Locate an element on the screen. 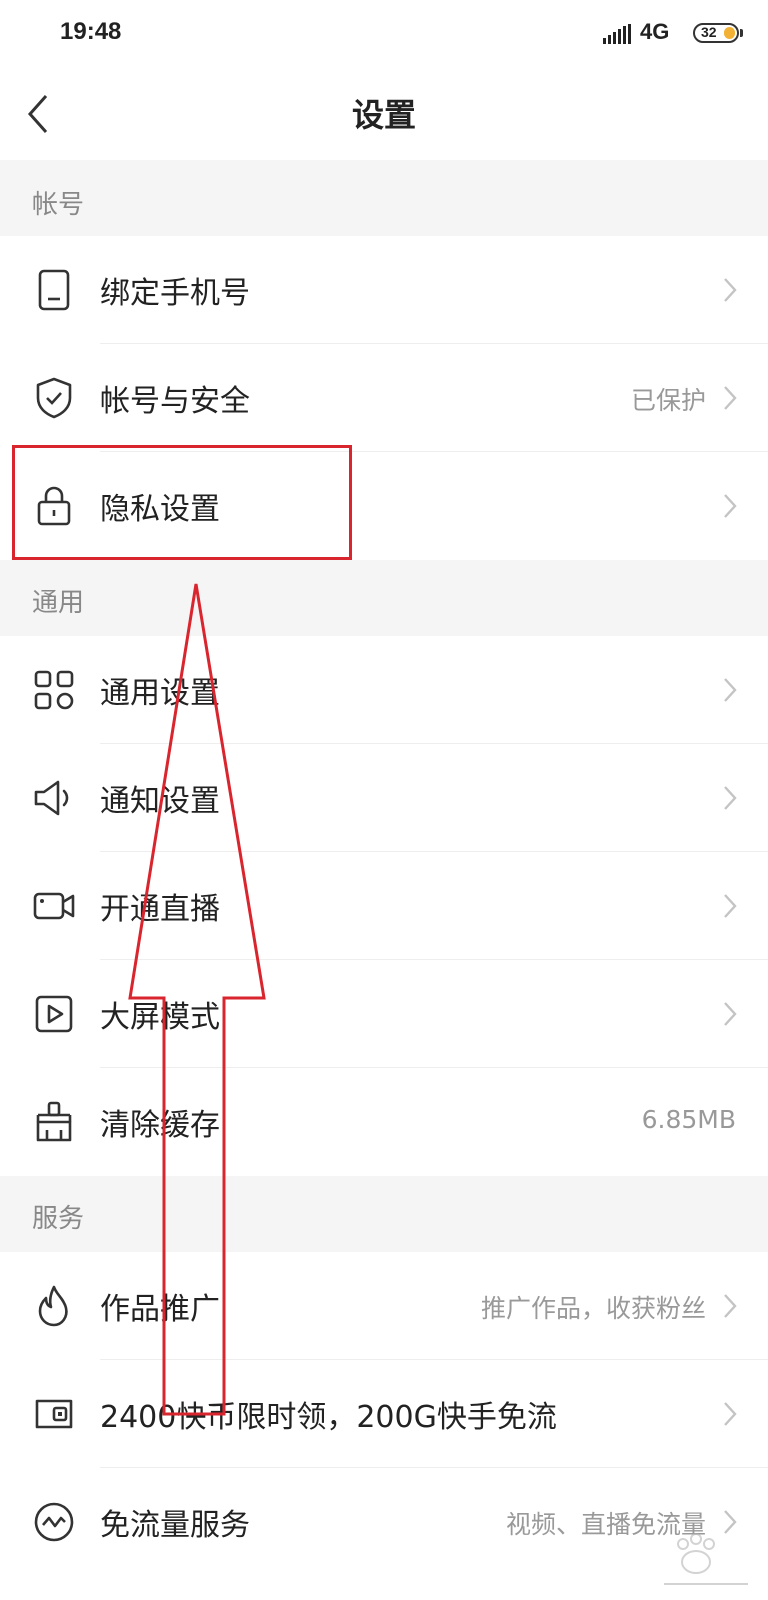  free-data-icon is located at coordinates (54, 1522).